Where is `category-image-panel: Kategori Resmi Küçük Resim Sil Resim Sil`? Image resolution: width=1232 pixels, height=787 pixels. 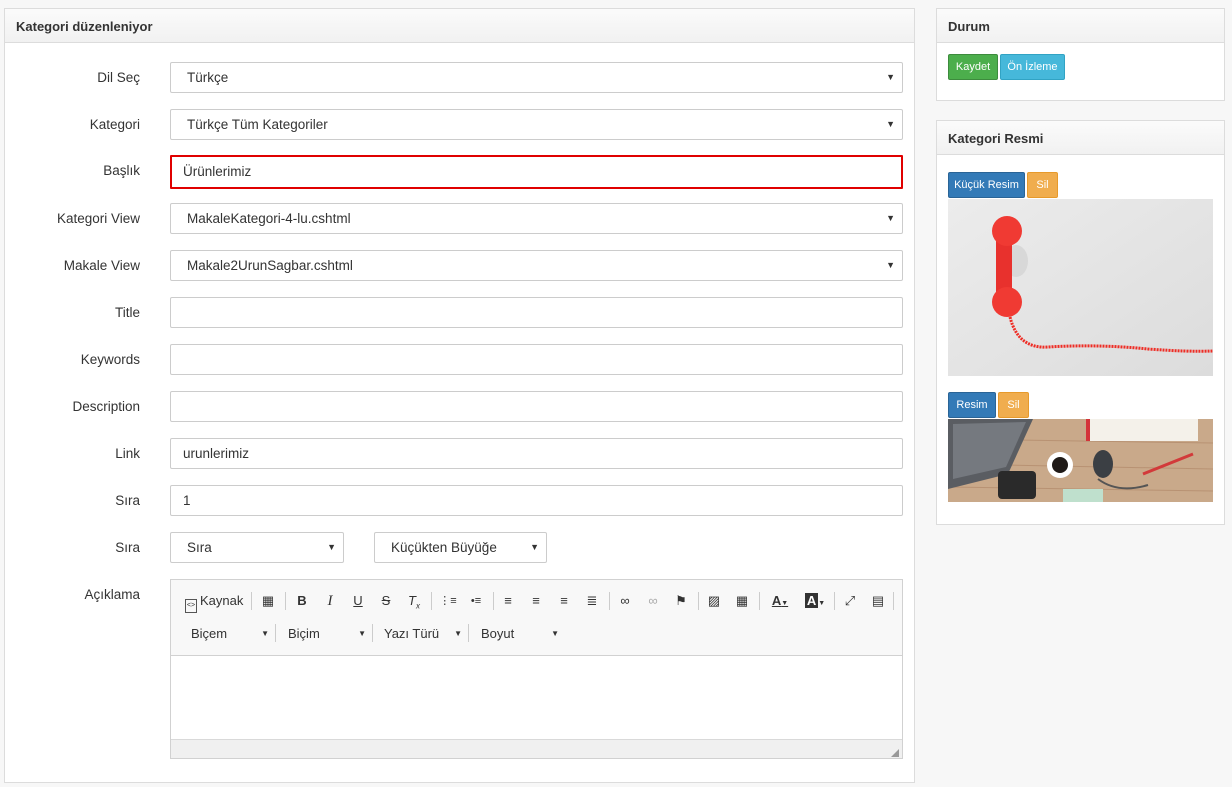
category-image-panel: Kategori Resmi Küçük Resim Sil Resim Sil is located at coordinates (1080, 322).